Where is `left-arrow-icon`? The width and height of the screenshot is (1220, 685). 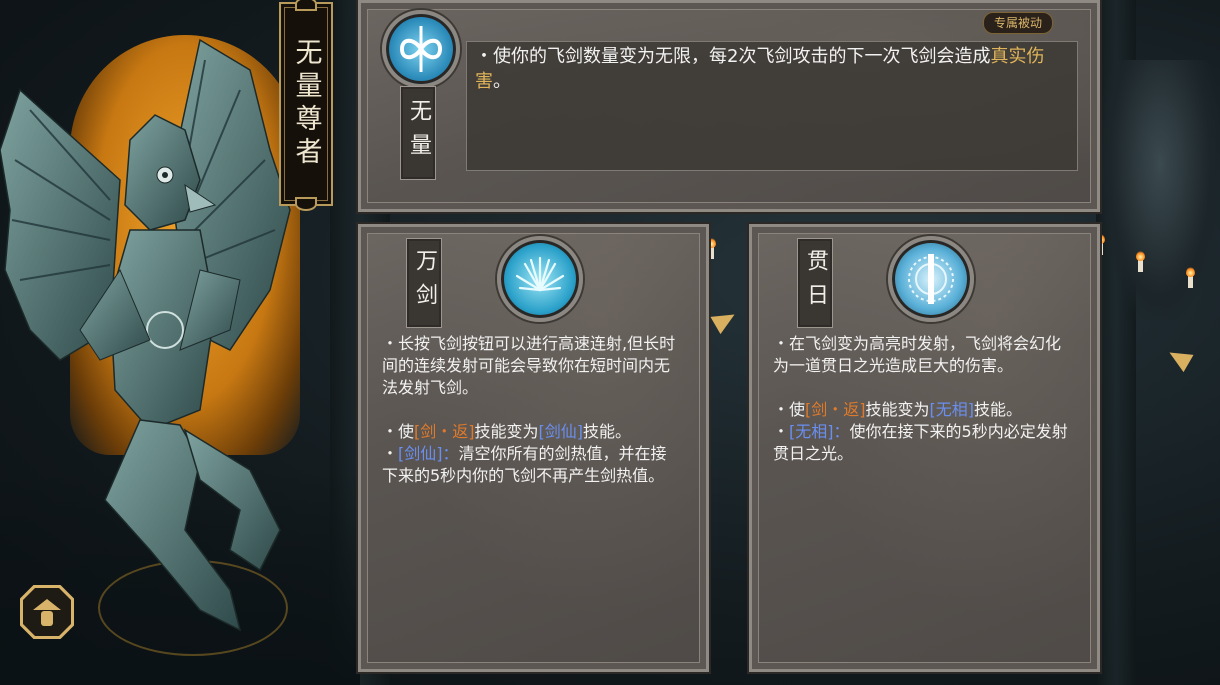
left-arrow-icon is located at coordinates (725, 320).